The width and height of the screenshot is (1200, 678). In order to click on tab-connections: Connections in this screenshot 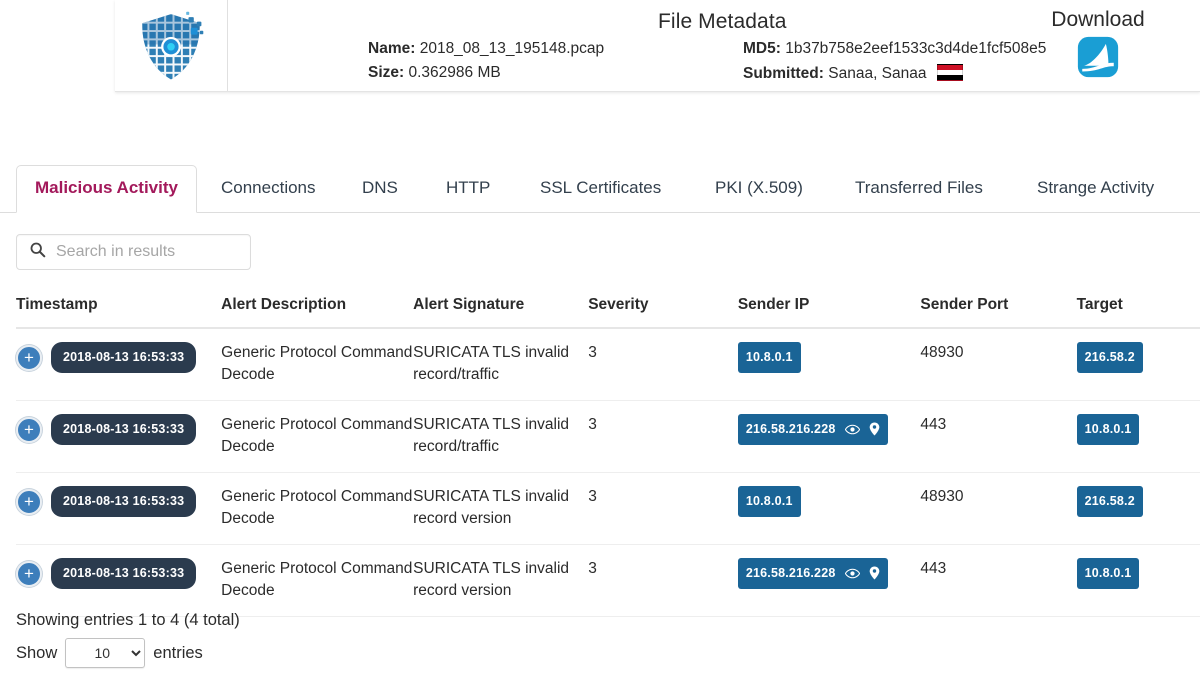, I will do `click(268, 189)`.